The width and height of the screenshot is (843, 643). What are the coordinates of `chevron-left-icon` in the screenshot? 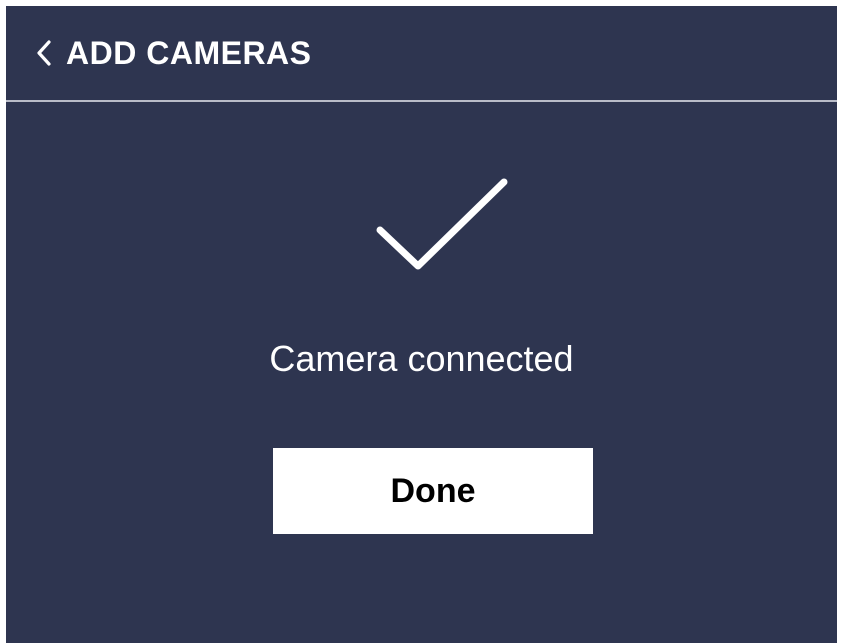 It's located at (44, 53).